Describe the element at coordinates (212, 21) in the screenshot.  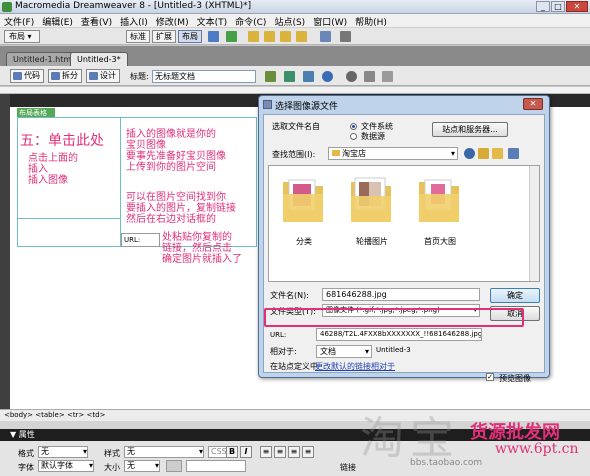
I see `menu-text: 文本(T)` at that location.